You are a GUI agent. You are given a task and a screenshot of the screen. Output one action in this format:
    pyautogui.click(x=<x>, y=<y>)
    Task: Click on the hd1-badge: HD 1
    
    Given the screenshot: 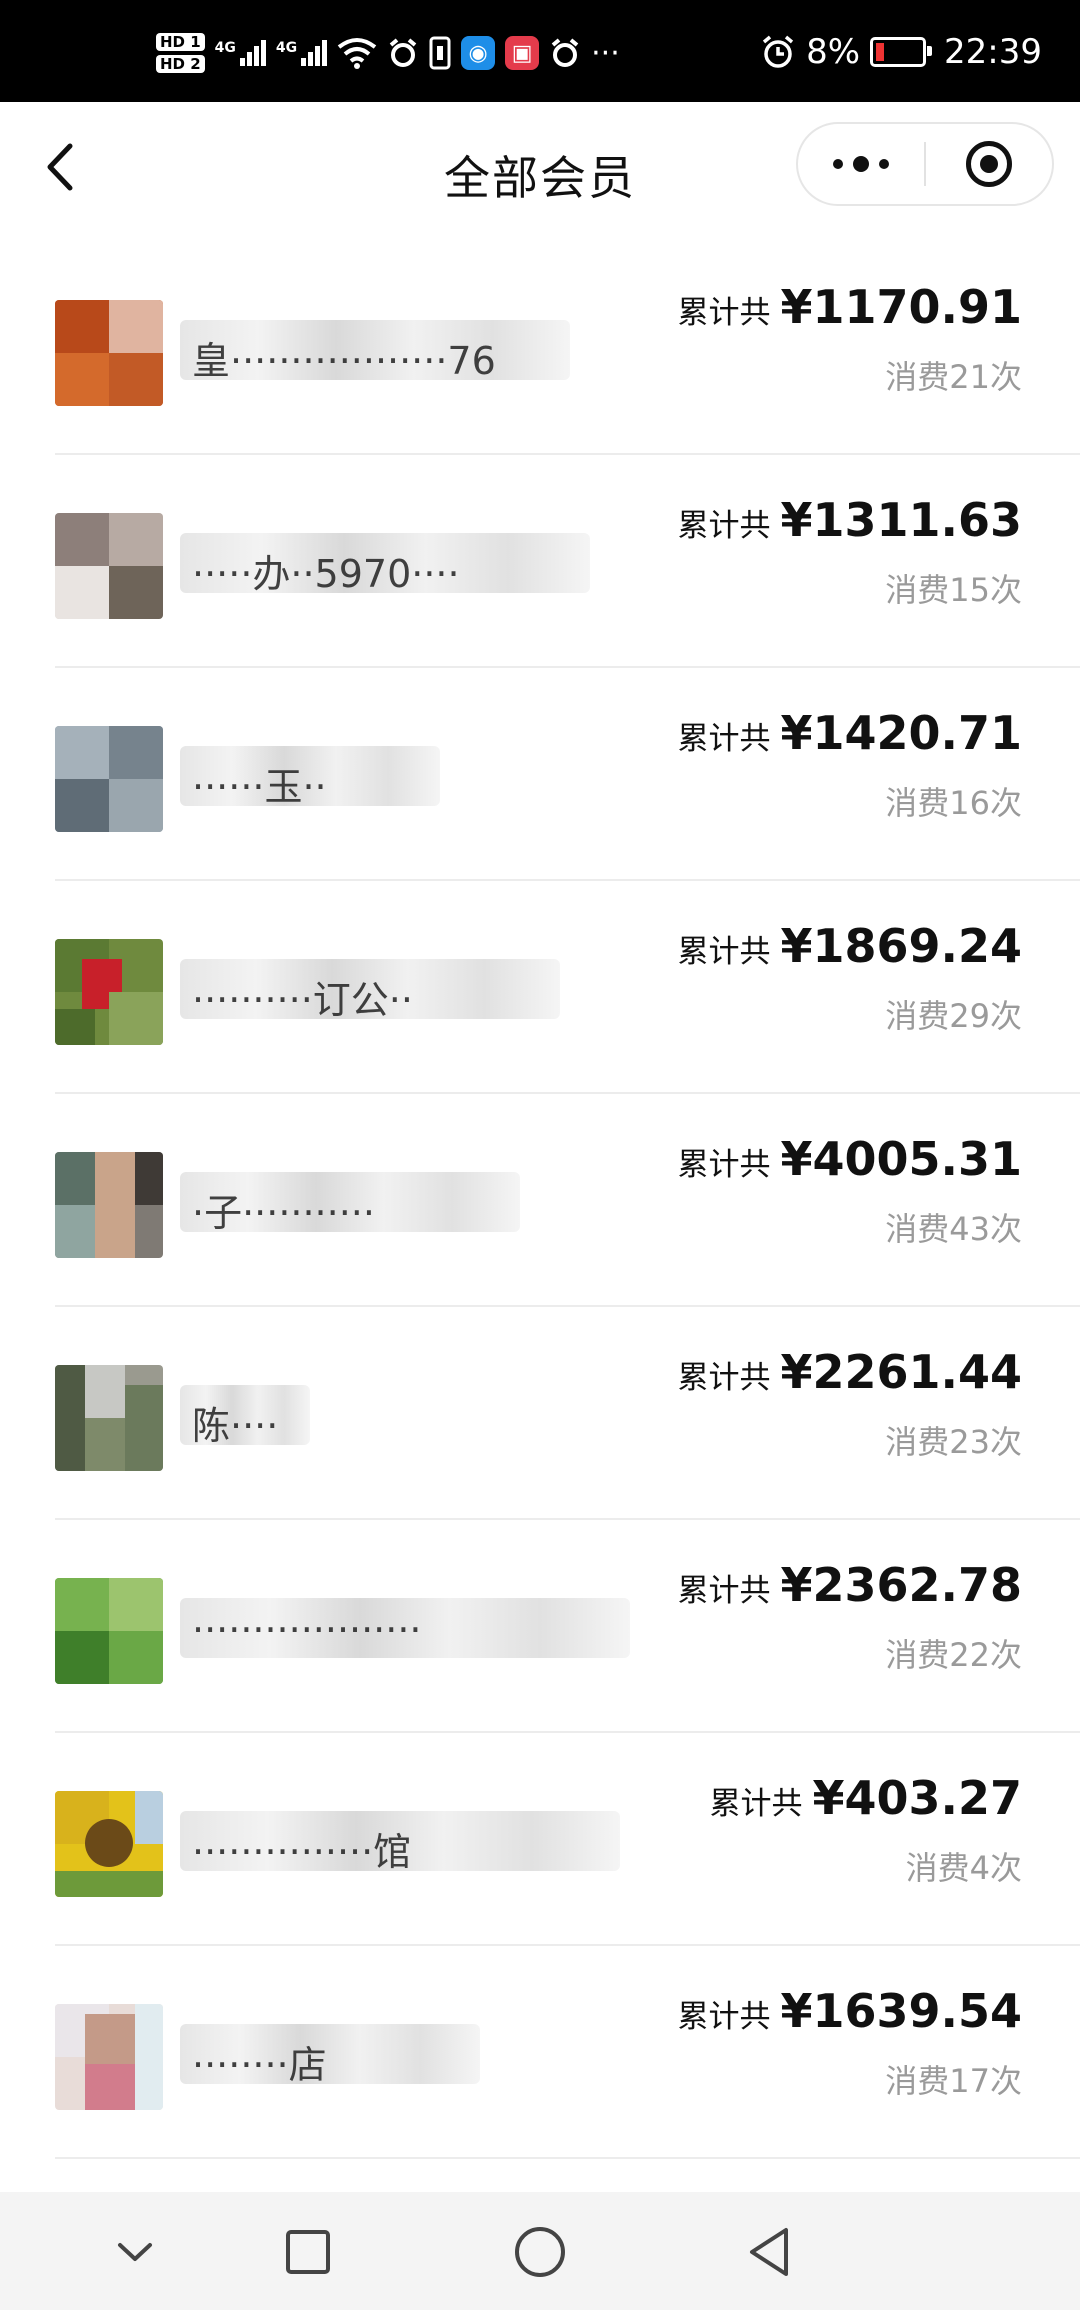 What is the action you would take?
    pyautogui.click(x=180, y=42)
    